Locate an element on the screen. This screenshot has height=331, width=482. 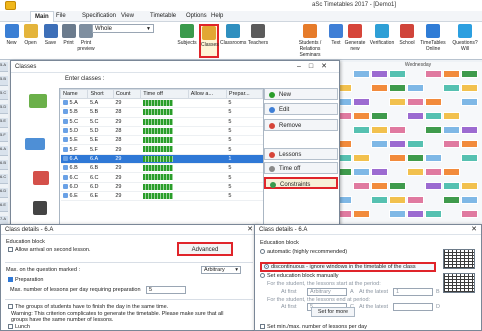
radio is located at coordinates (262, 276).